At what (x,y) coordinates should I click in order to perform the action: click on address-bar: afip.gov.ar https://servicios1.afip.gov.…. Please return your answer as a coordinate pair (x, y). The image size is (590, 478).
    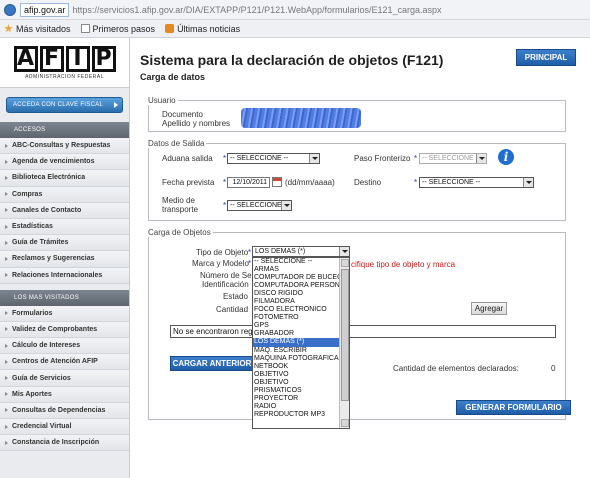
    Looking at the image, I should click on (295, 10).